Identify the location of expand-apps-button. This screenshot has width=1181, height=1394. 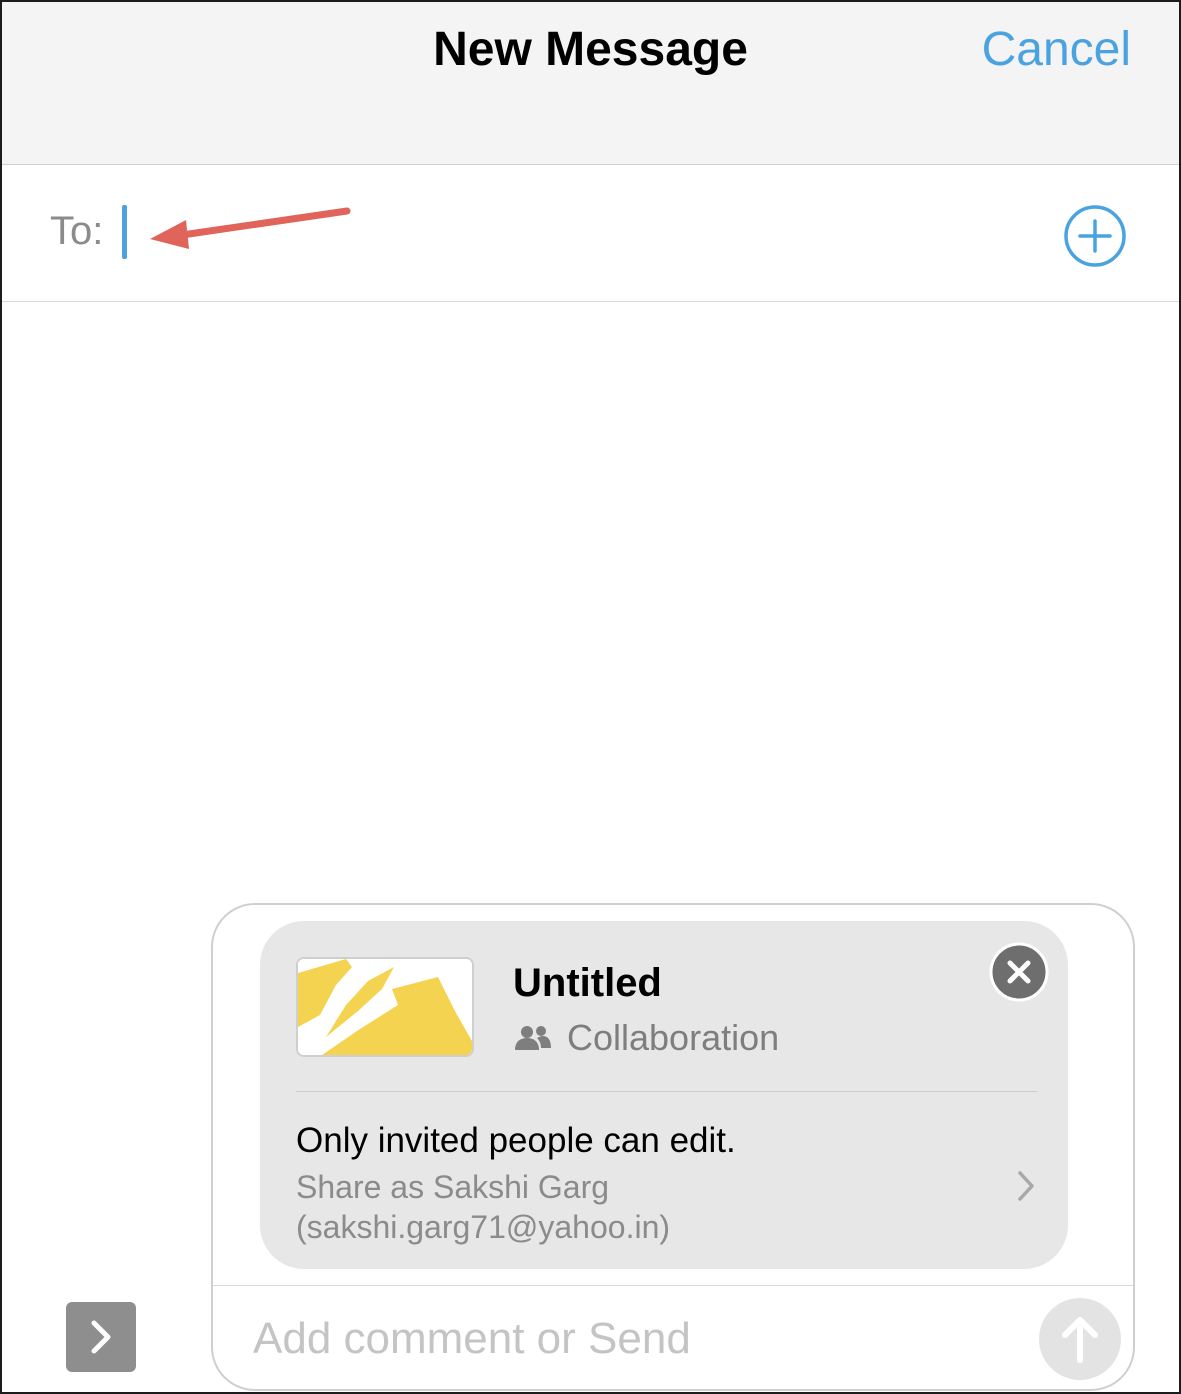
(101, 1337).